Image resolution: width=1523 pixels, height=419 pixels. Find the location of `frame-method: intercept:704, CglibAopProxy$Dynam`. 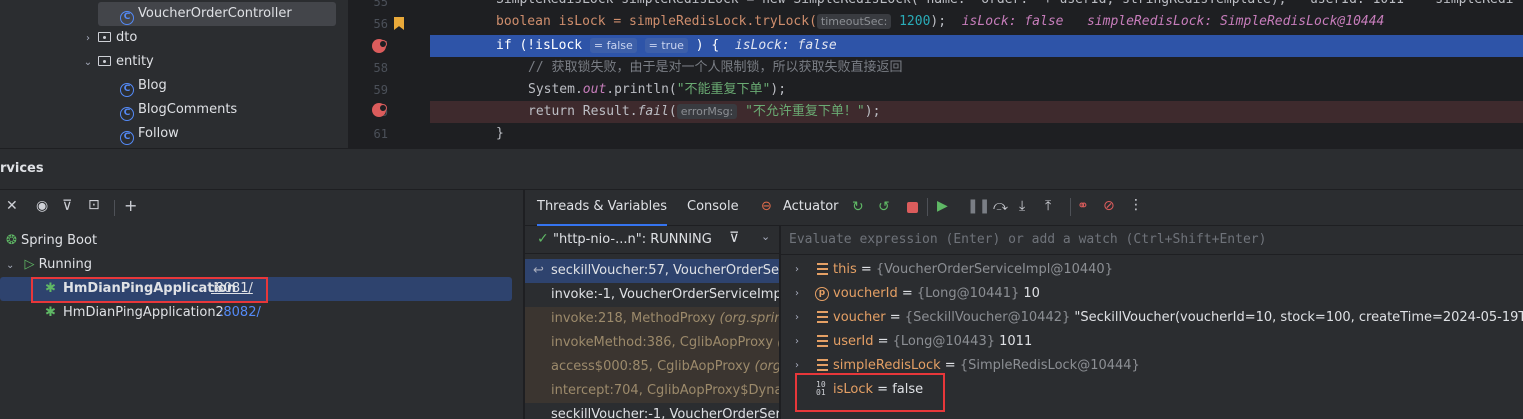

frame-method: intercept:704, CglibAopProxy$Dynam is located at coordinates (665, 390).